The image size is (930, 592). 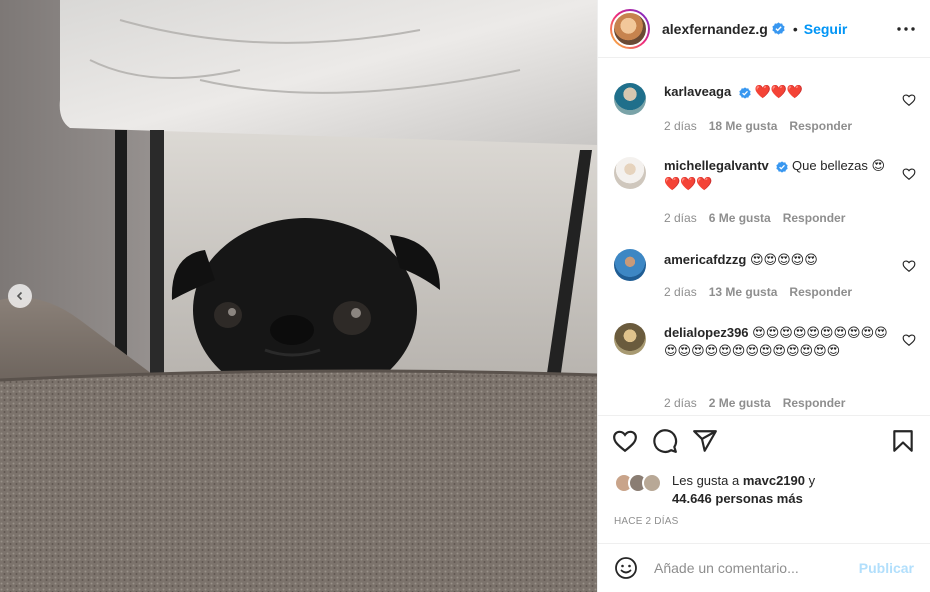 What do you see at coordinates (756, 568) in the screenshot?
I see `comment-input` at bounding box center [756, 568].